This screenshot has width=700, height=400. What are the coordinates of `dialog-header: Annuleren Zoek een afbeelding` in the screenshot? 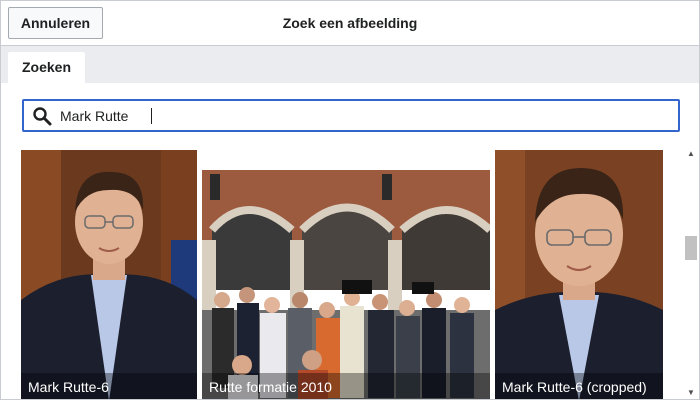 It's located at (350, 23).